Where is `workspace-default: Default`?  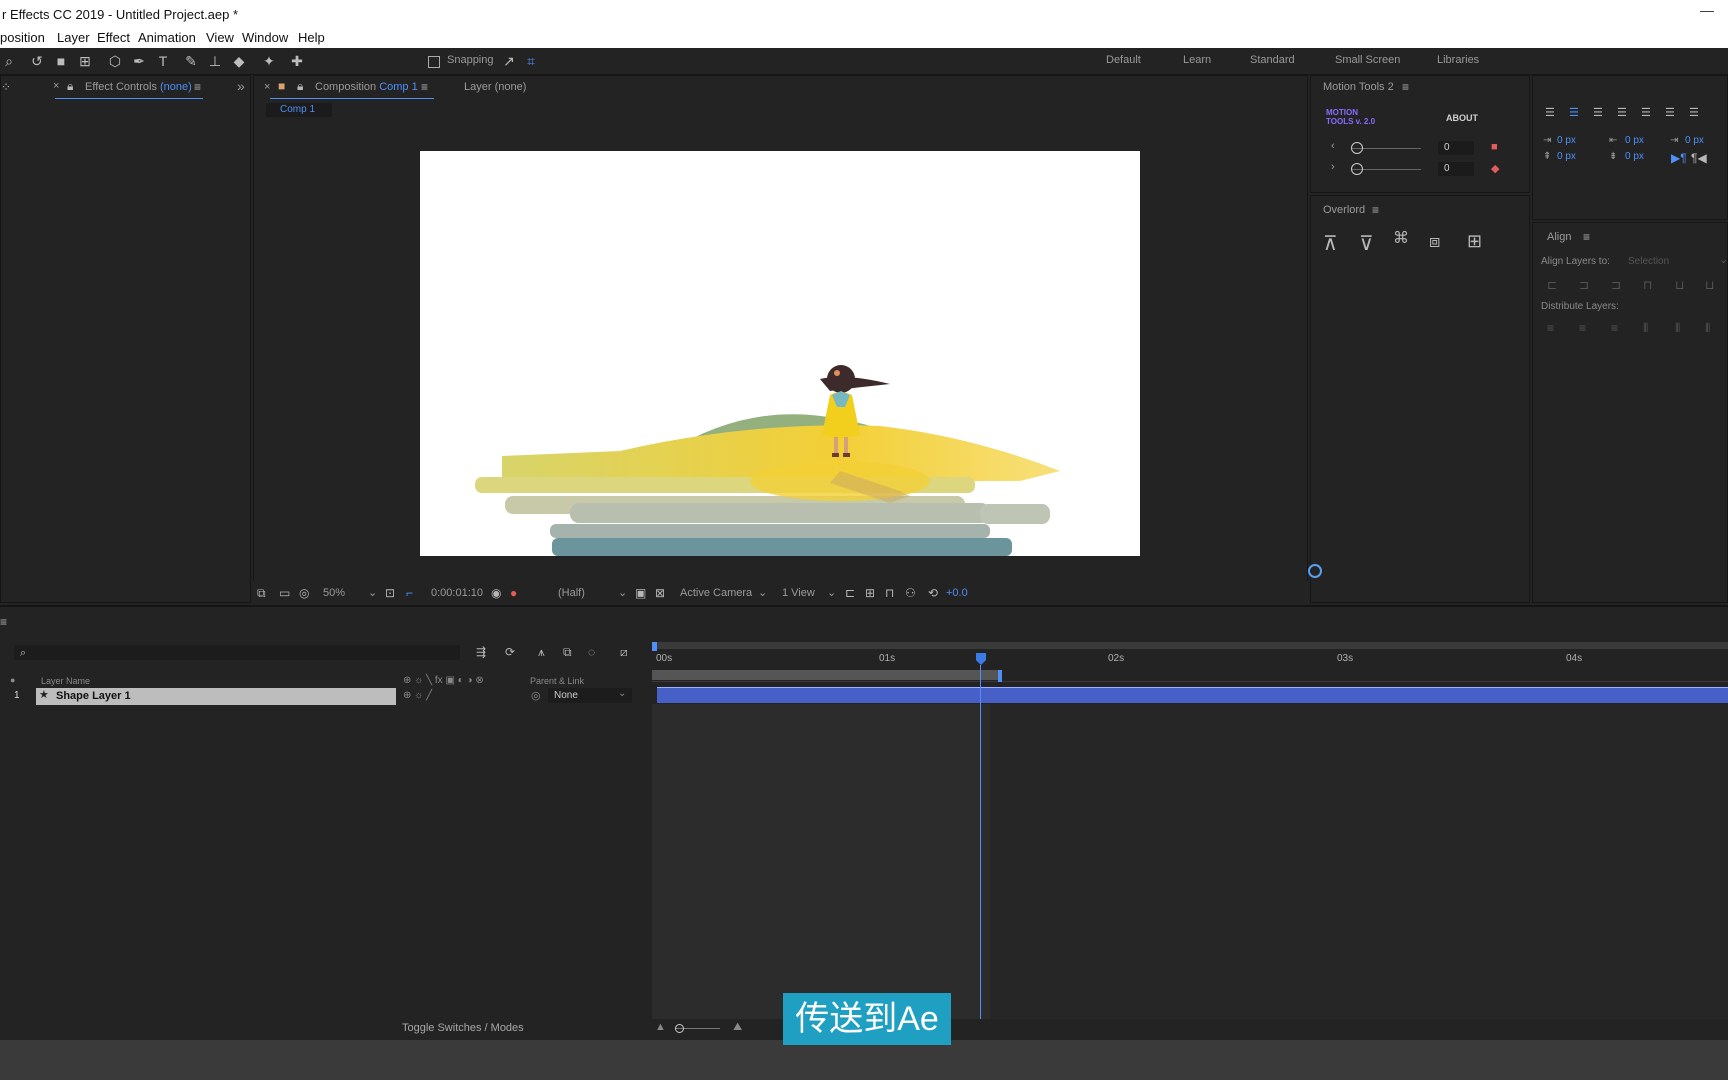 workspace-default: Default is located at coordinates (1123, 60).